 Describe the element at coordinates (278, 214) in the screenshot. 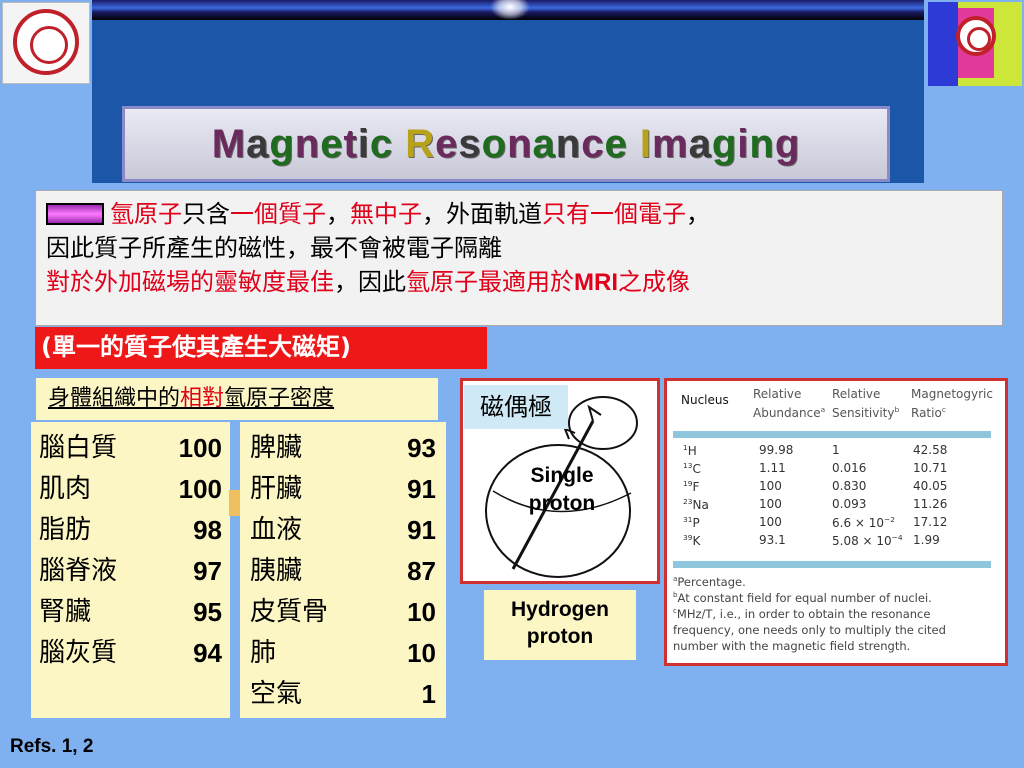

I see `intro-text: 一個質子` at that location.